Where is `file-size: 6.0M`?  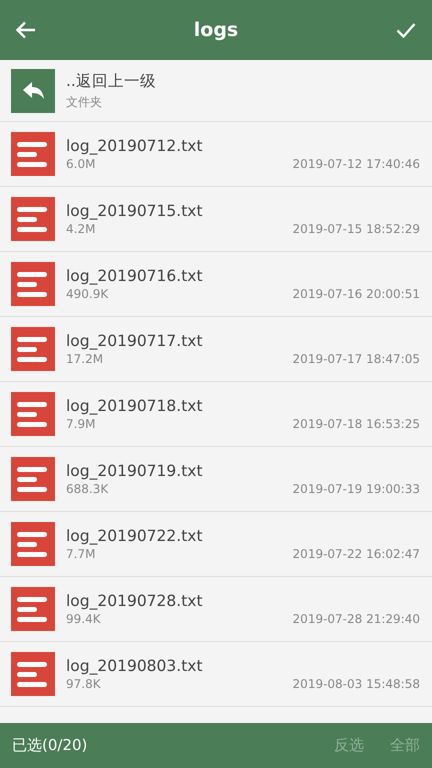
file-size: 6.0M is located at coordinates (81, 164).